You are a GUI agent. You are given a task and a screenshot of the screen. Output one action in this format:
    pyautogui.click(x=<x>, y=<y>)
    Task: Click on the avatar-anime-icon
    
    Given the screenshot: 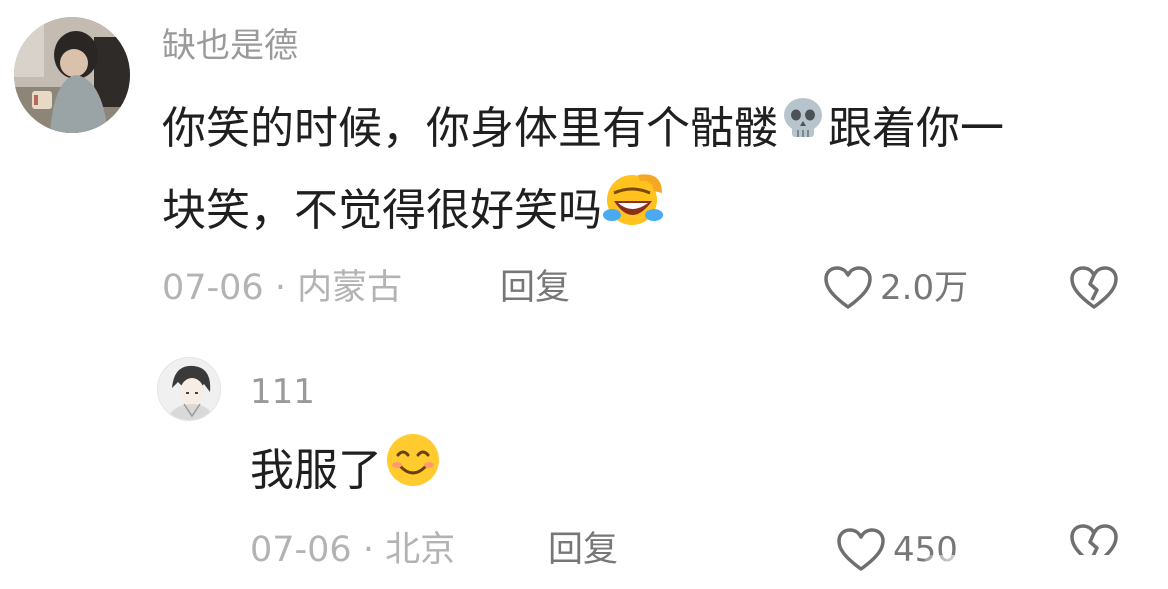 What is the action you would take?
    pyautogui.click(x=189, y=389)
    